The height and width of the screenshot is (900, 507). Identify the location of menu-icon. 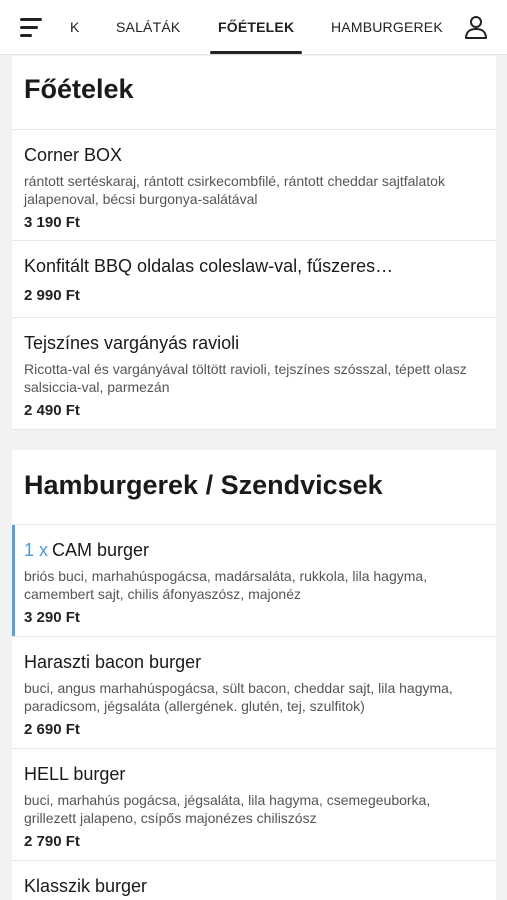
(32, 28).